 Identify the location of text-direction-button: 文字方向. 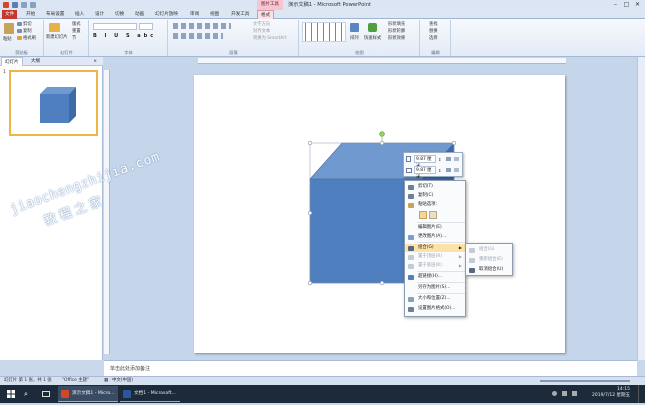
(261, 24).